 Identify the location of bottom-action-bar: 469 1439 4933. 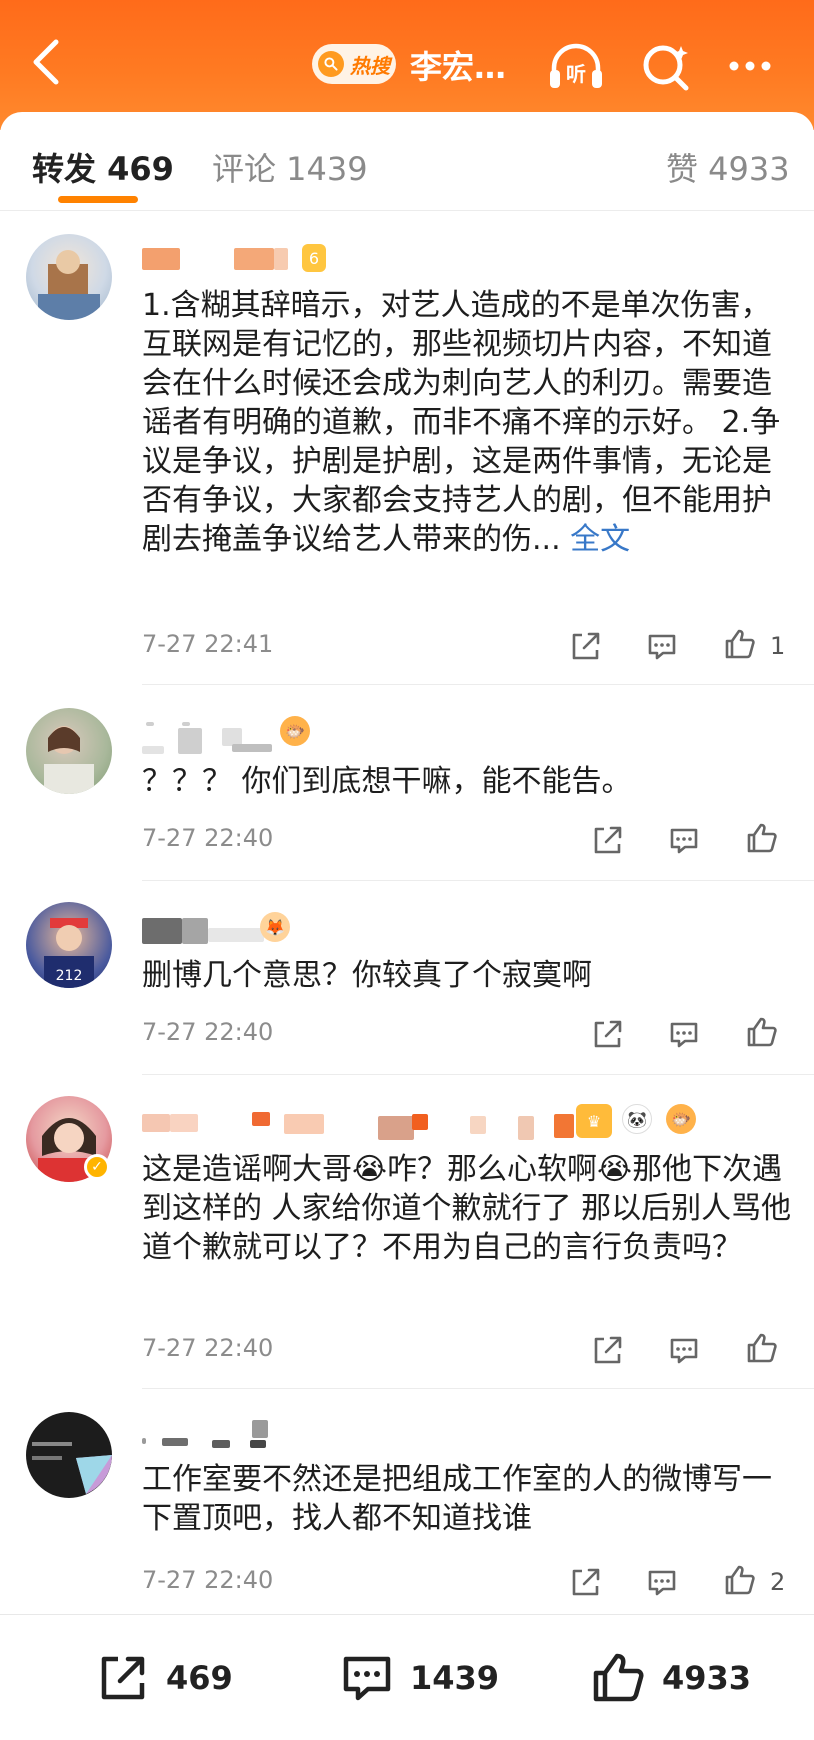
(407, 1677).